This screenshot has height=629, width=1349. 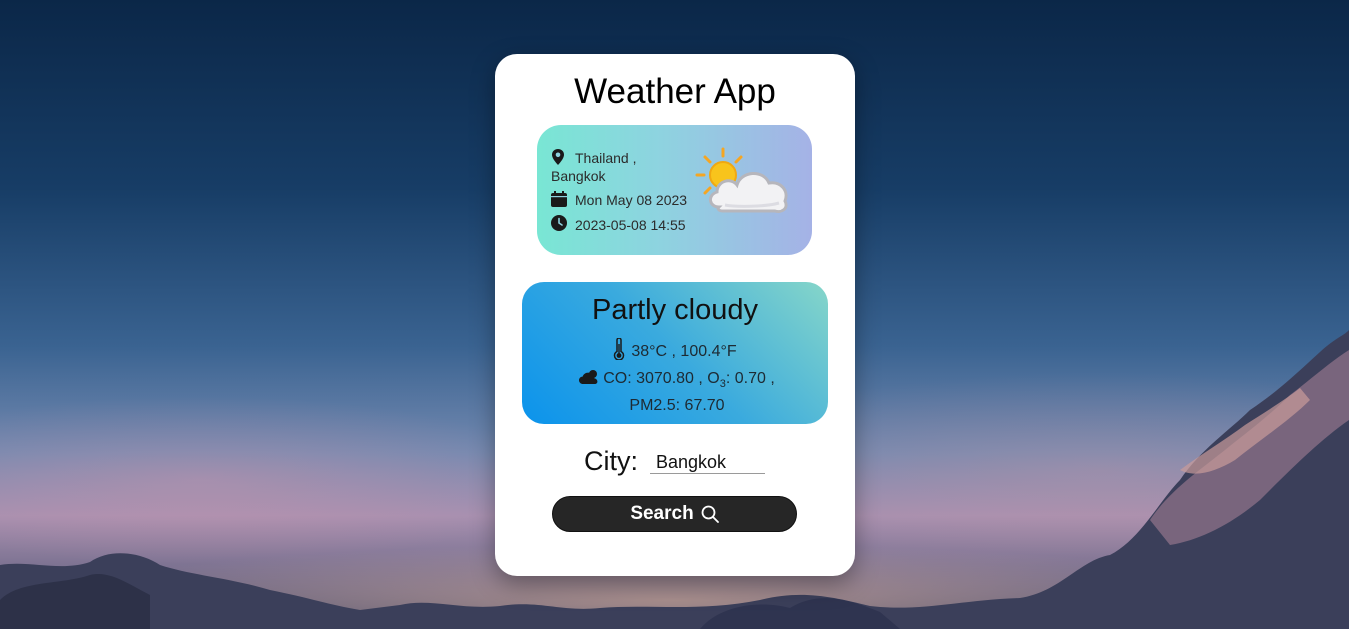 I want to click on temperature-row: 38°C , 100.4°F, so click(x=675, y=349).